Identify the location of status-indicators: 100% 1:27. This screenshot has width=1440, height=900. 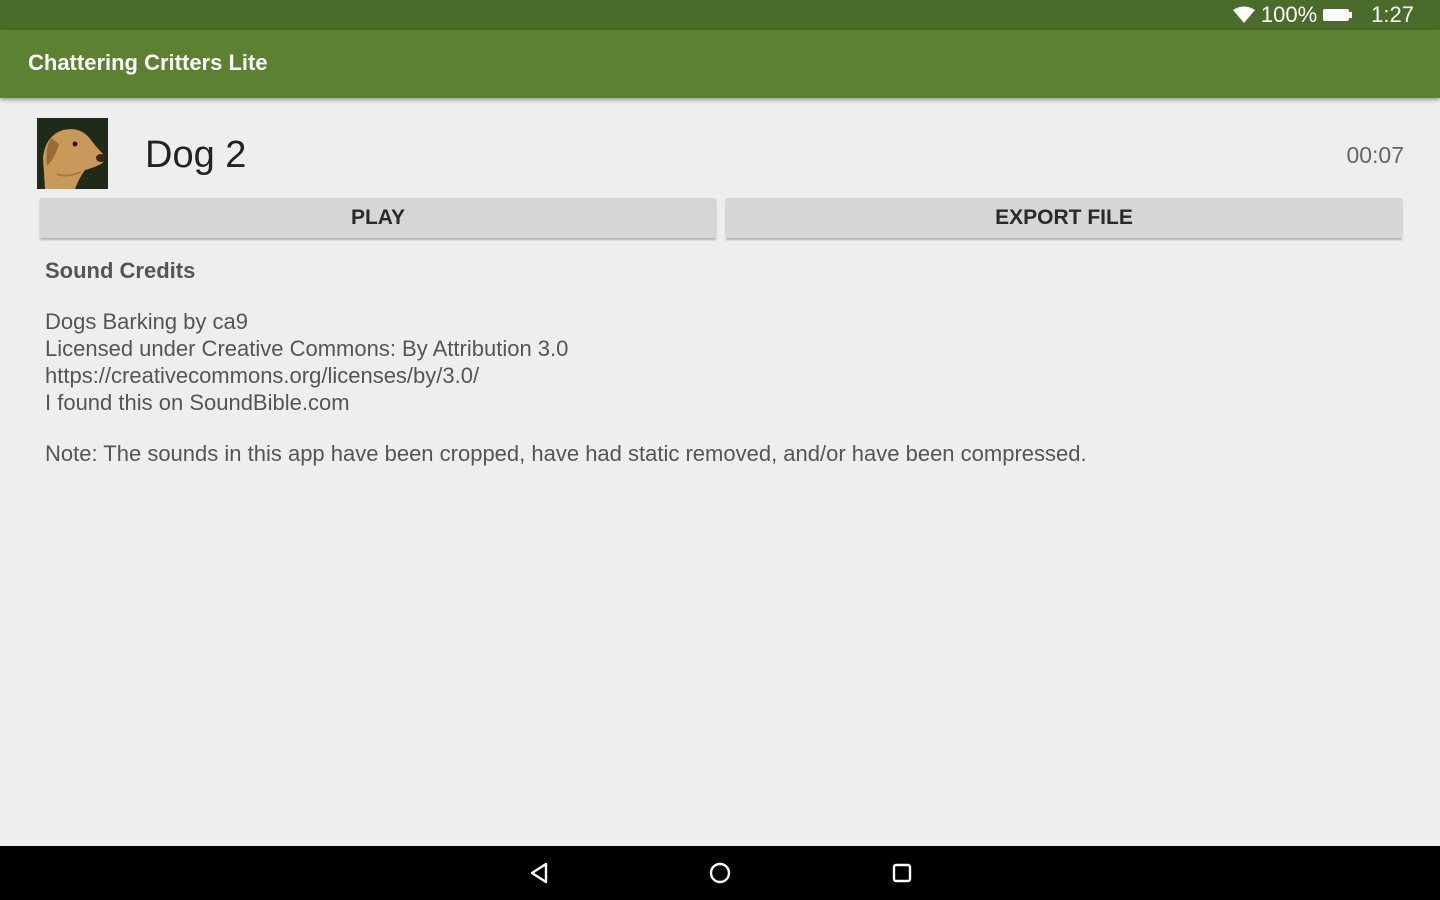
(1323, 15).